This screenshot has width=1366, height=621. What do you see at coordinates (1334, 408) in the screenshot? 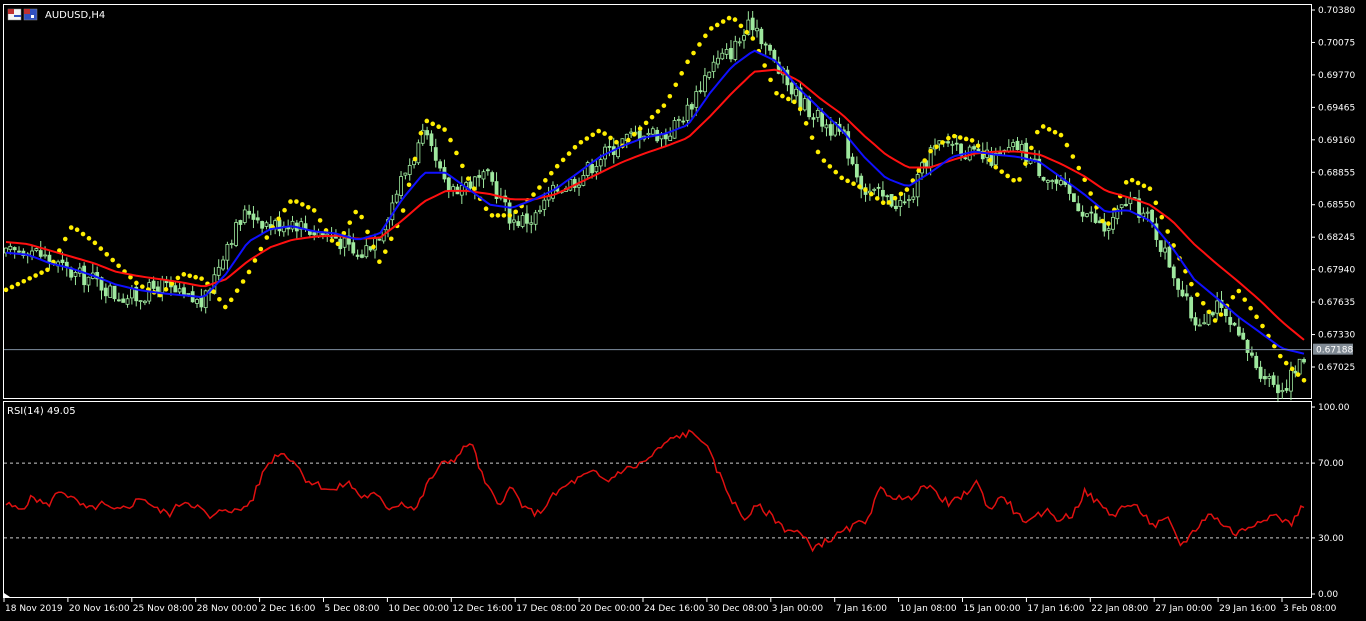
I see `rsi-tick-label: 100.00` at bounding box center [1334, 408].